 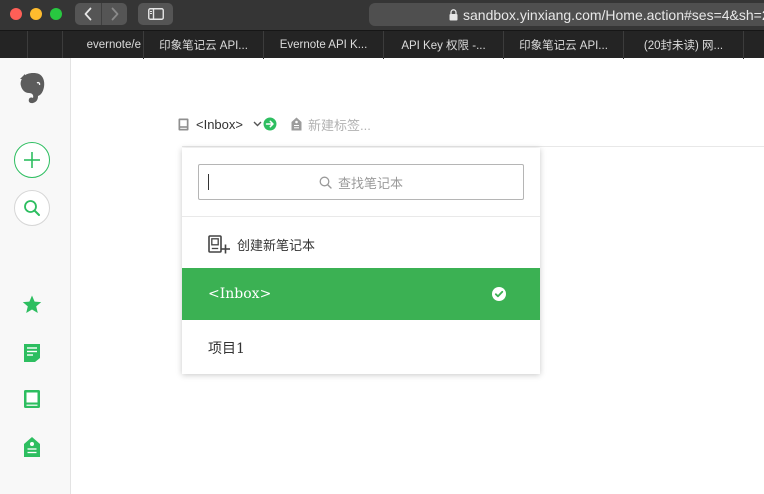 I want to click on notebooks-icon, so click(x=32, y=399).